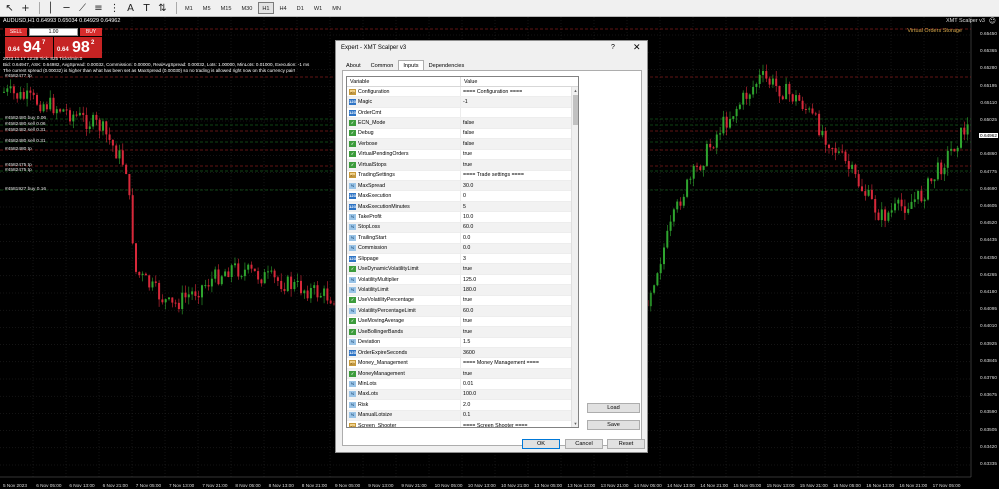  I want to click on input-row: ½ ManualLotsize 0.1, so click(462, 415).